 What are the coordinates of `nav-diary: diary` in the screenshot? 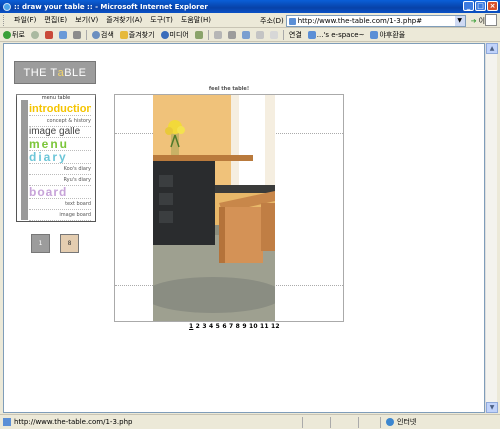 It's located at (60, 157).